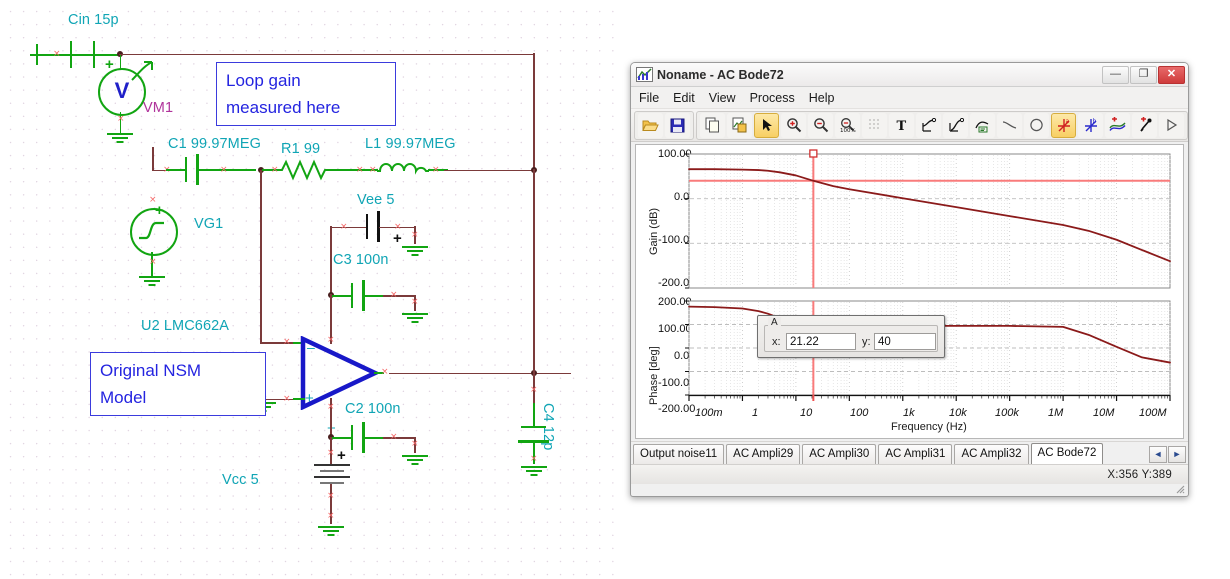  I want to click on cursor-y-input, so click(905, 341).